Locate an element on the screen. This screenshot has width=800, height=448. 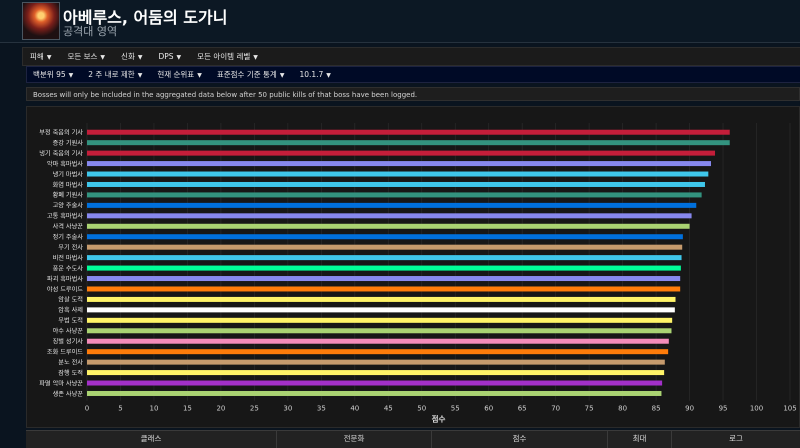
x-tick-label: 5 is located at coordinates (120, 409).